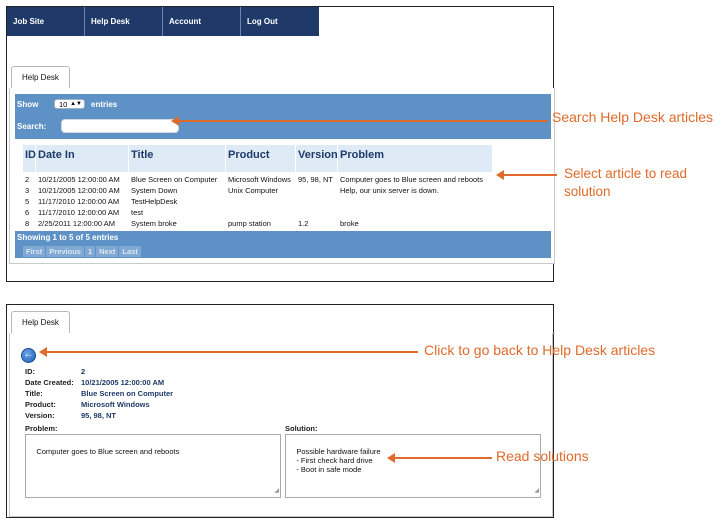 This screenshot has height=526, width=728. Describe the element at coordinates (626, 173) in the screenshot. I see `annotation-select-line1: Select article to read` at that location.